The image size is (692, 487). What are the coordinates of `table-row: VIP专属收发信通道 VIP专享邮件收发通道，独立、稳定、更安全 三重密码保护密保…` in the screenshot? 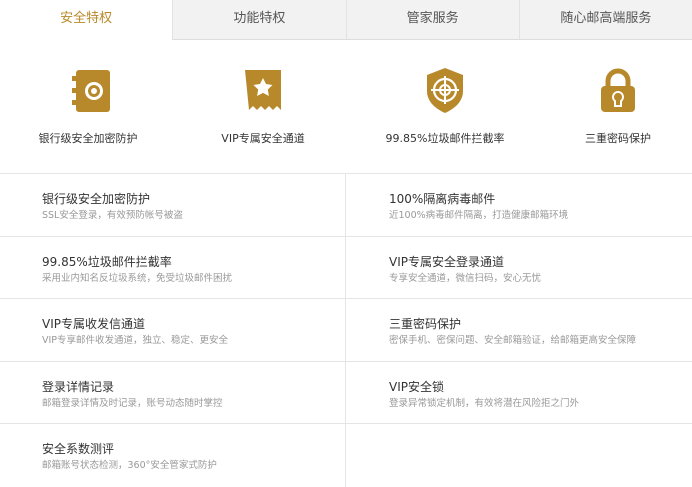 It's located at (346, 330).